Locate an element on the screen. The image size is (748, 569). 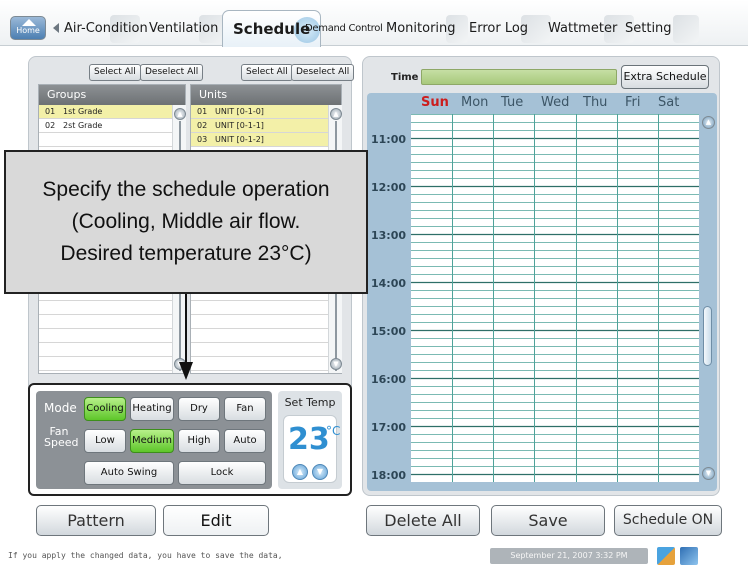
group-name: 2st Grade is located at coordinates (83, 125).